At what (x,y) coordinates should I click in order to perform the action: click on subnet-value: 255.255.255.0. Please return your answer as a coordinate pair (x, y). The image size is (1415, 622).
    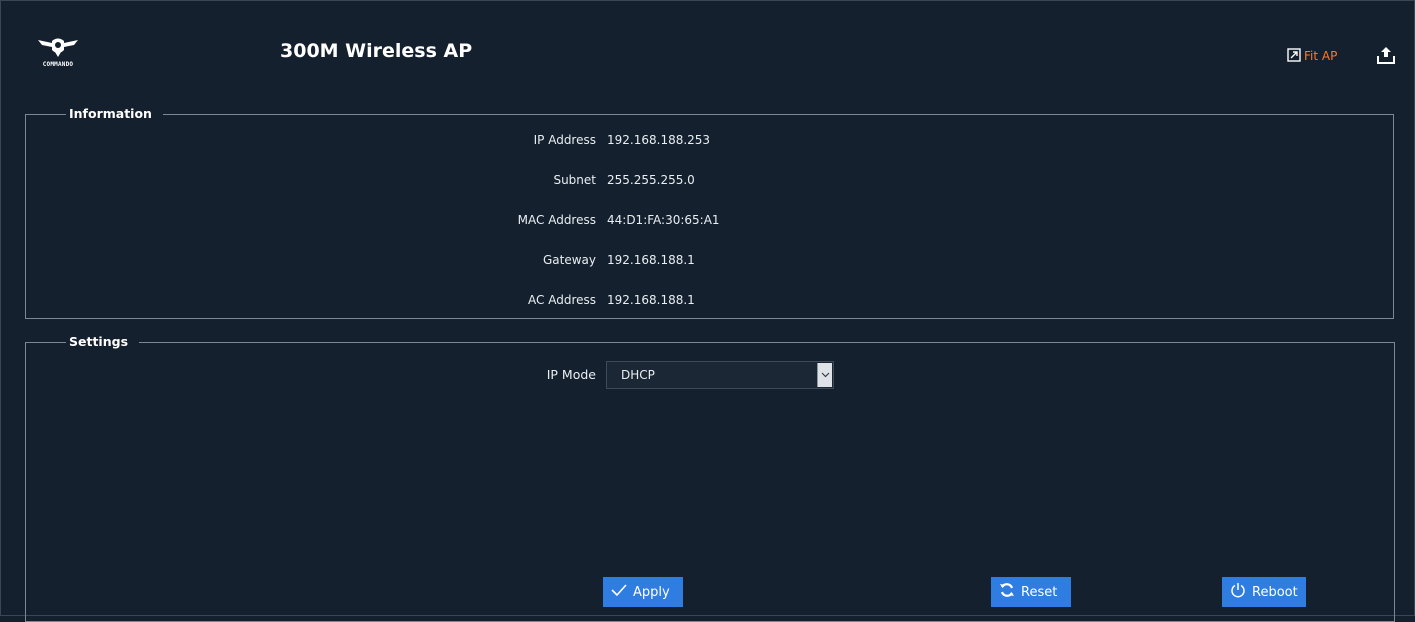
    Looking at the image, I should click on (651, 180).